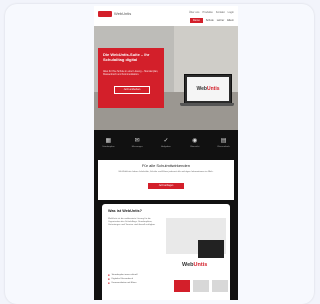 The height and width of the screenshot is (304, 320). What do you see at coordinates (194, 12) in the screenshot?
I see `topnav-link: Über uns` at bounding box center [194, 12].